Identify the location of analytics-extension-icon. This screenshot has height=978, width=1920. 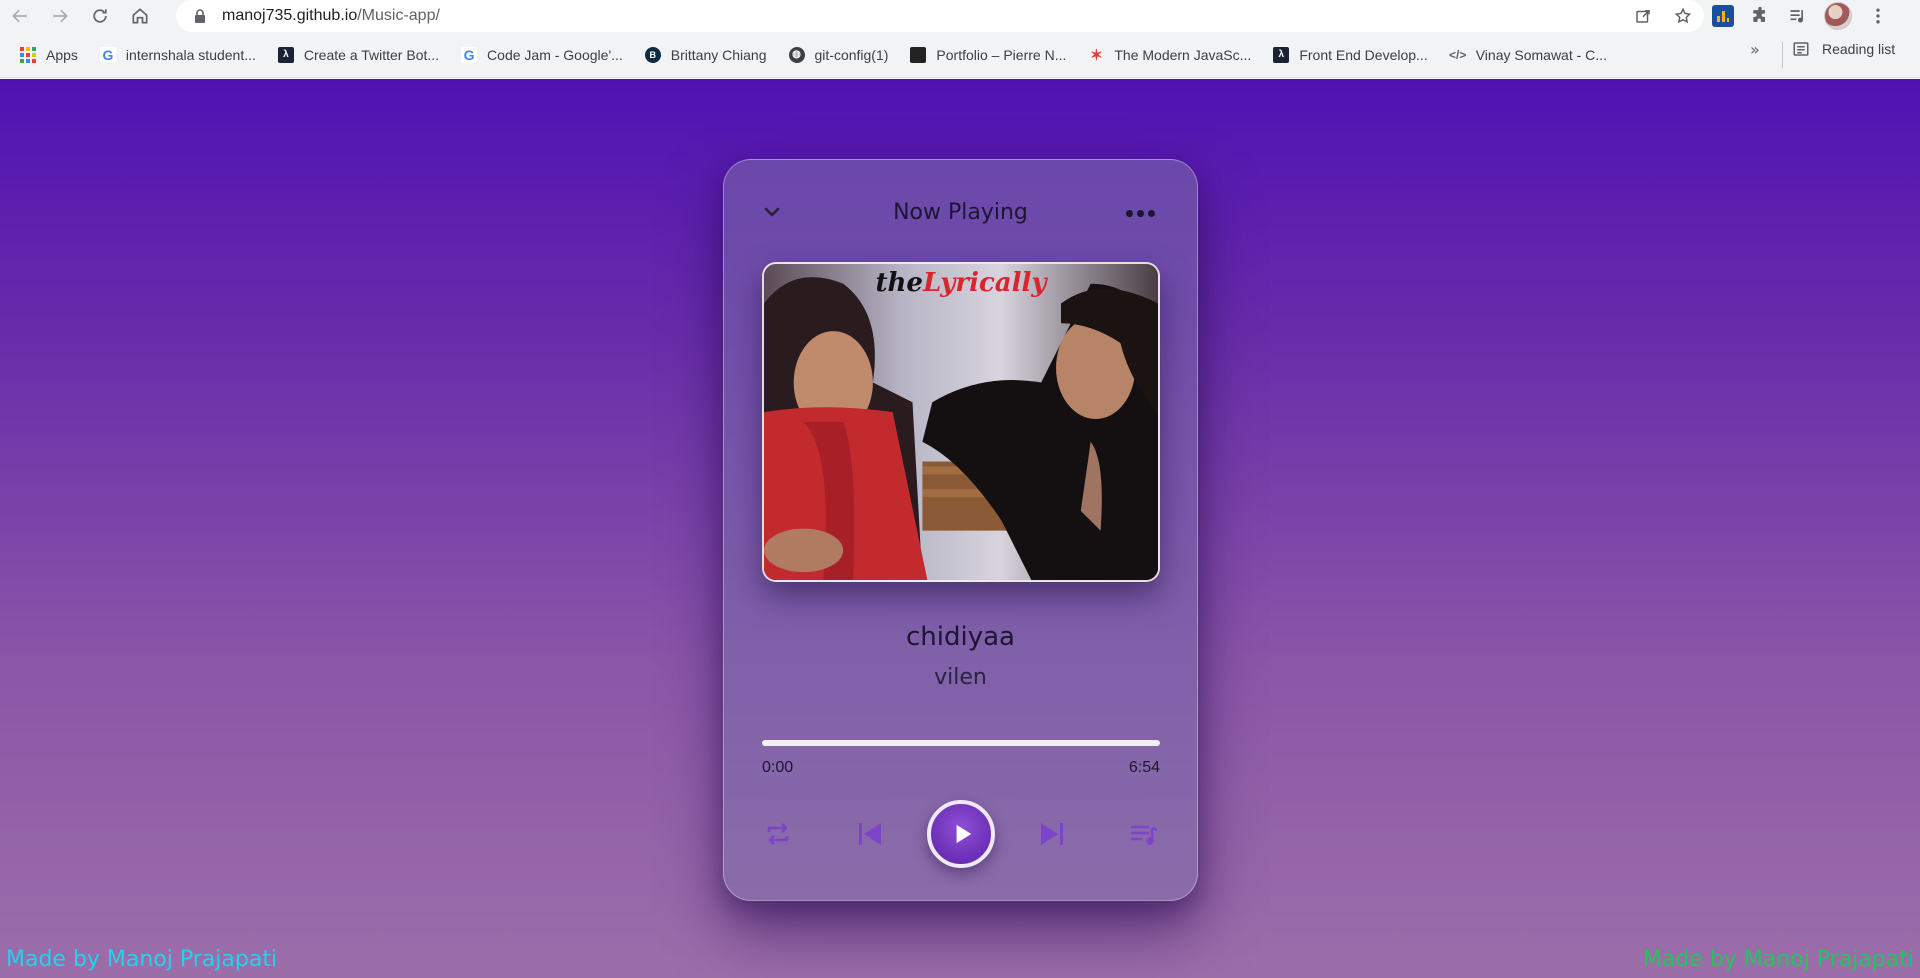
(1723, 16).